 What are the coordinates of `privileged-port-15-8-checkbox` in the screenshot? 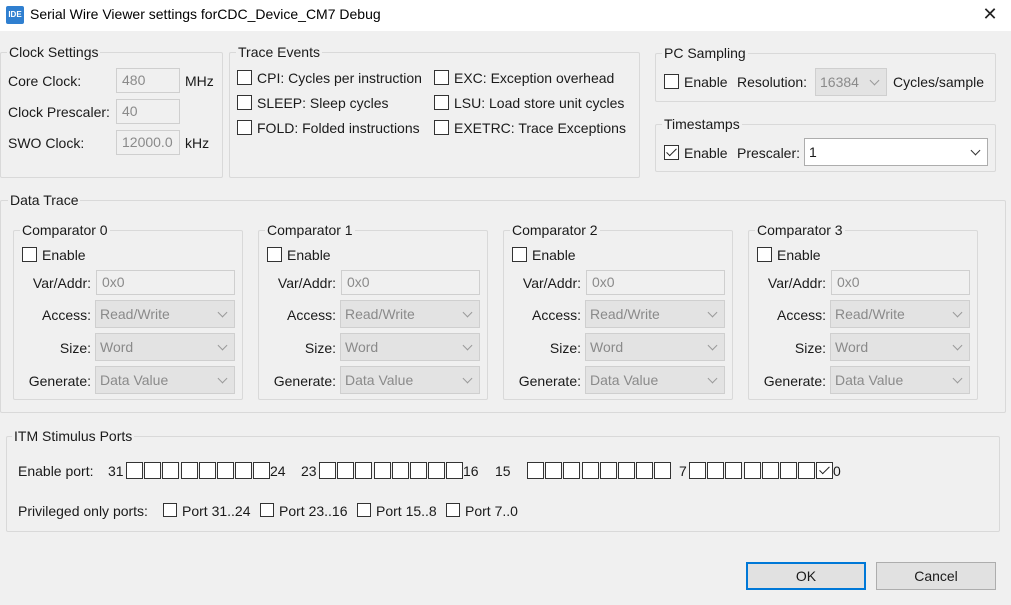 It's located at (364, 510).